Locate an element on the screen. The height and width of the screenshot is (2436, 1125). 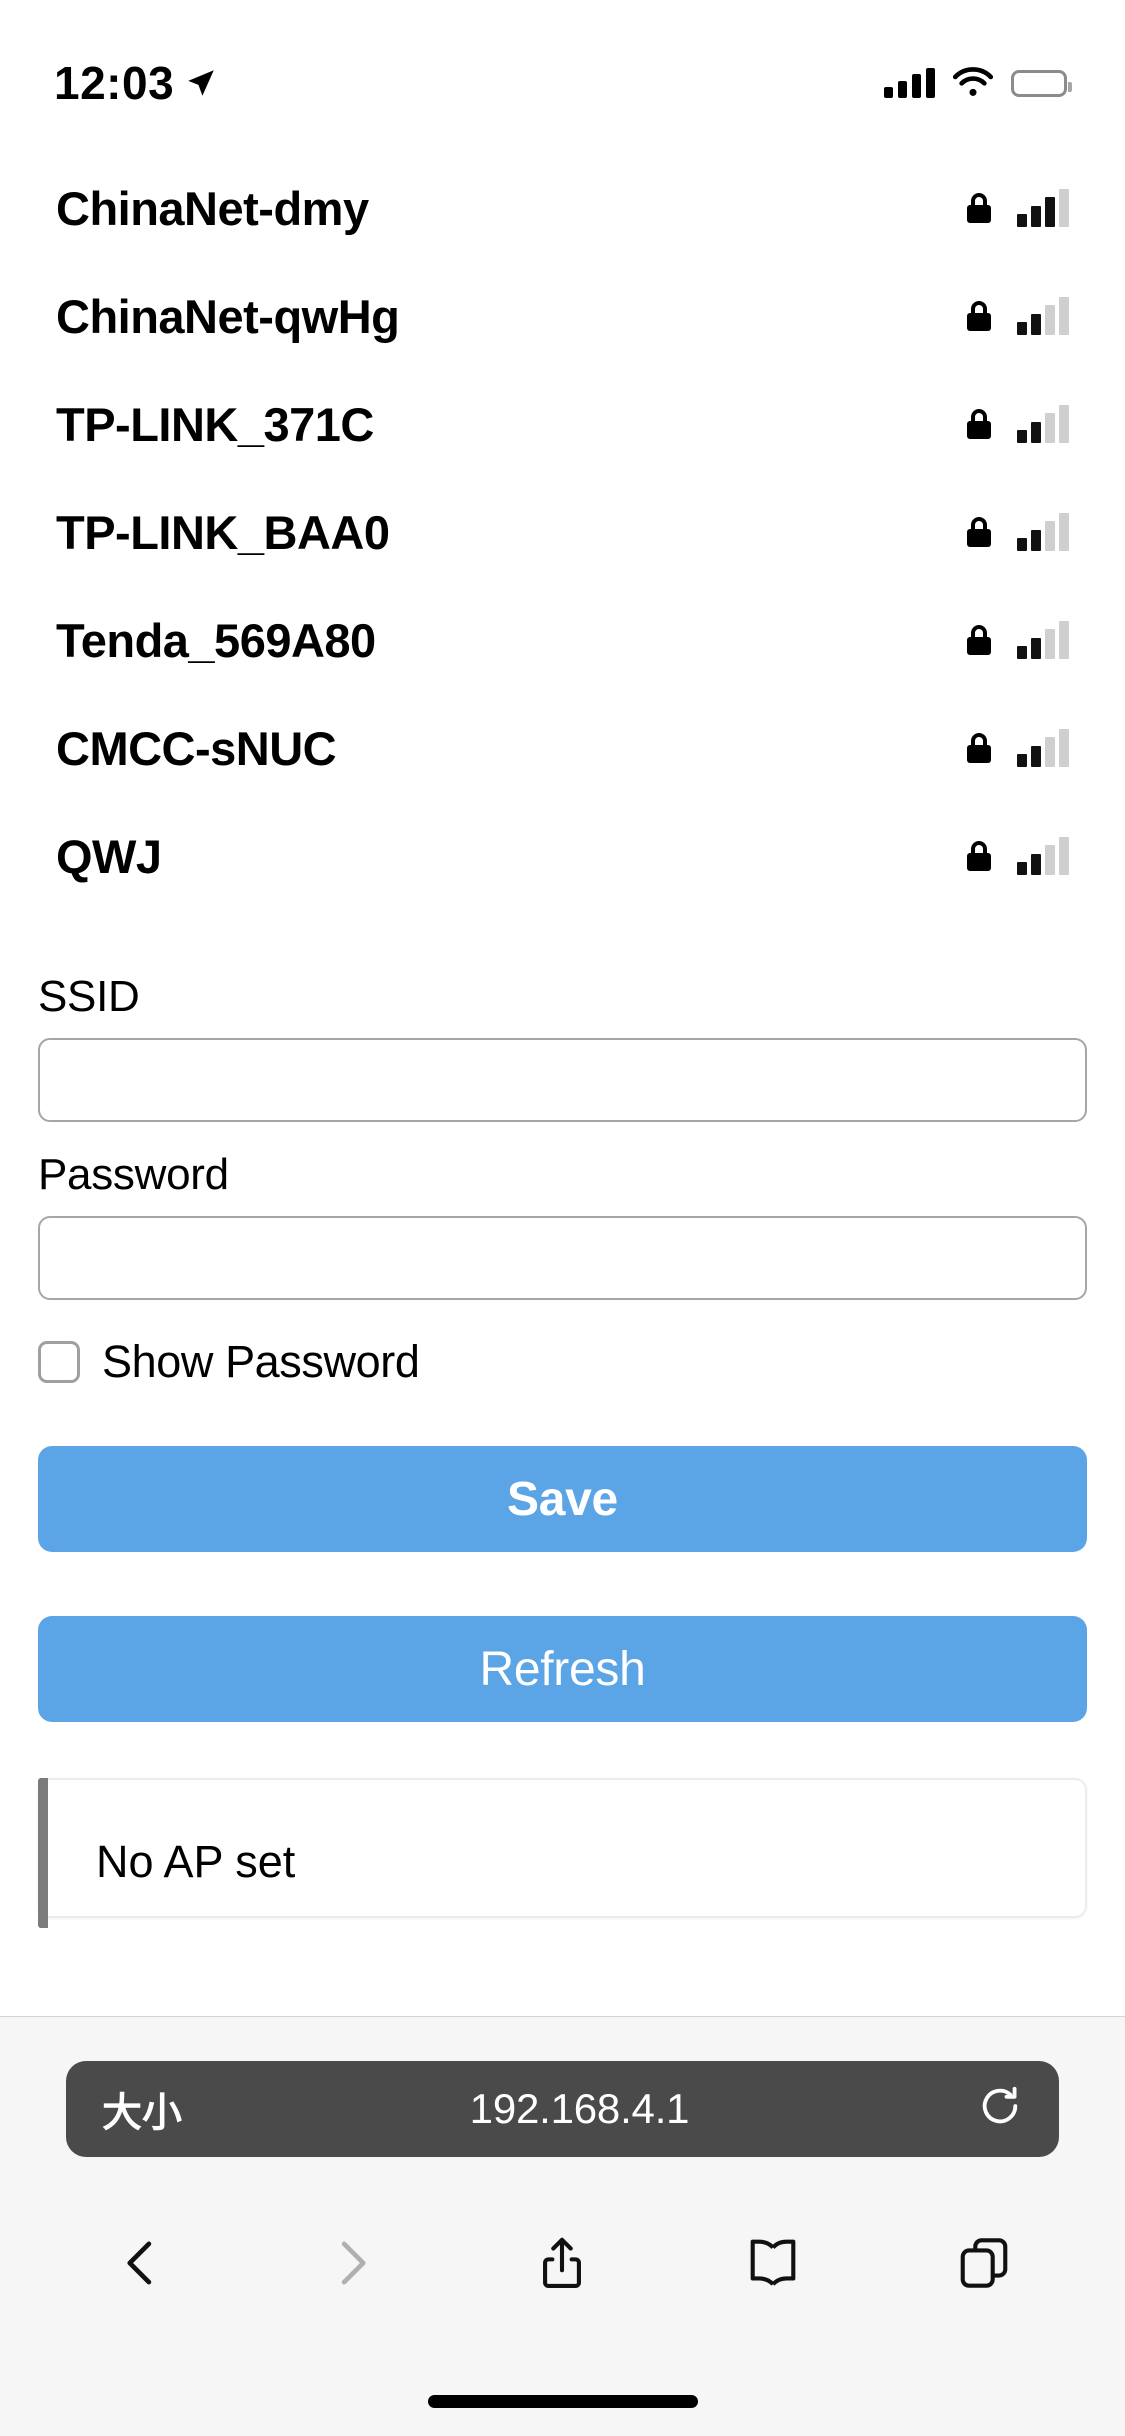
show-password-checkbox is located at coordinates (59, 1362).